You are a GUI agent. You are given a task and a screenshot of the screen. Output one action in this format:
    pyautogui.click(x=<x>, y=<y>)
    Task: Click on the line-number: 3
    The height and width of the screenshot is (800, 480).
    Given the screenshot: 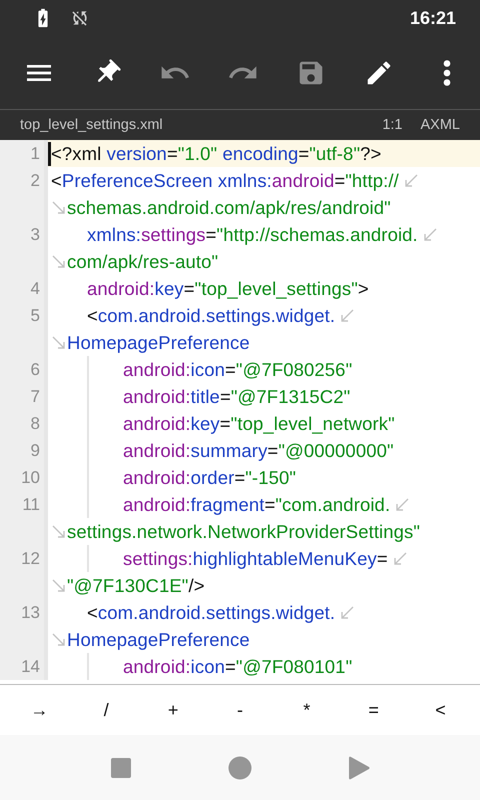 What is the action you would take?
    pyautogui.click(x=35, y=234)
    